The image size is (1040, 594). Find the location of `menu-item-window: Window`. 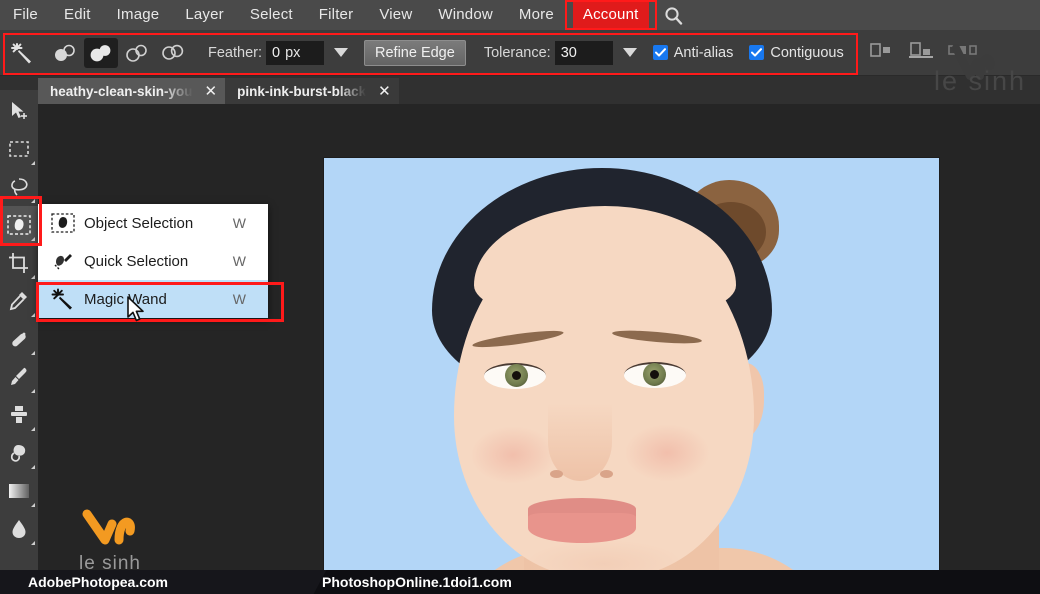

menu-item-window: Window is located at coordinates (465, 15).